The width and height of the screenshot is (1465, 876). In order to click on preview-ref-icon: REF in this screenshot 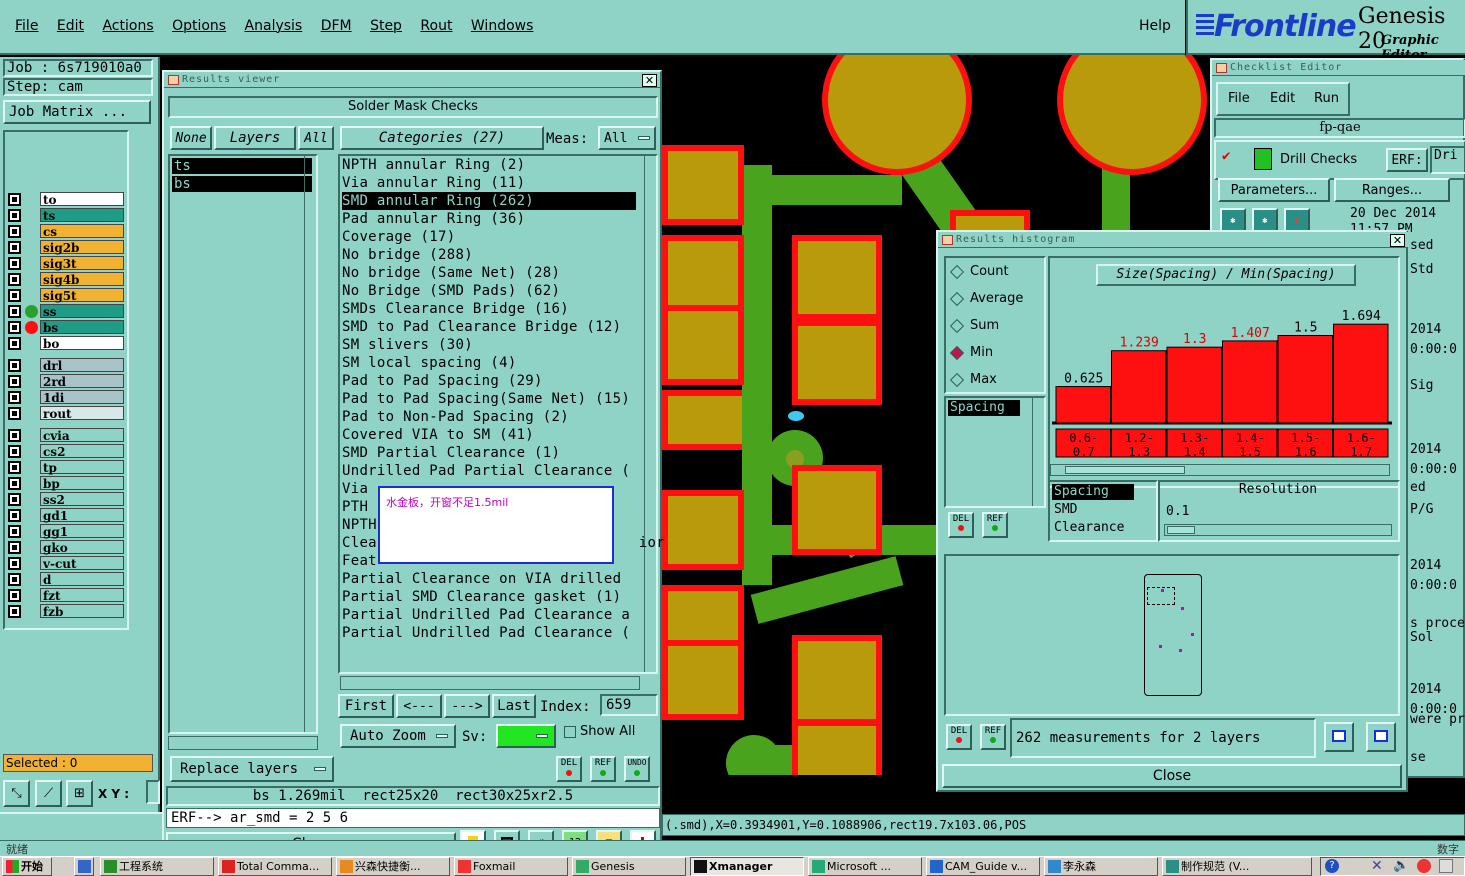, I will do `click(993, 737)`.